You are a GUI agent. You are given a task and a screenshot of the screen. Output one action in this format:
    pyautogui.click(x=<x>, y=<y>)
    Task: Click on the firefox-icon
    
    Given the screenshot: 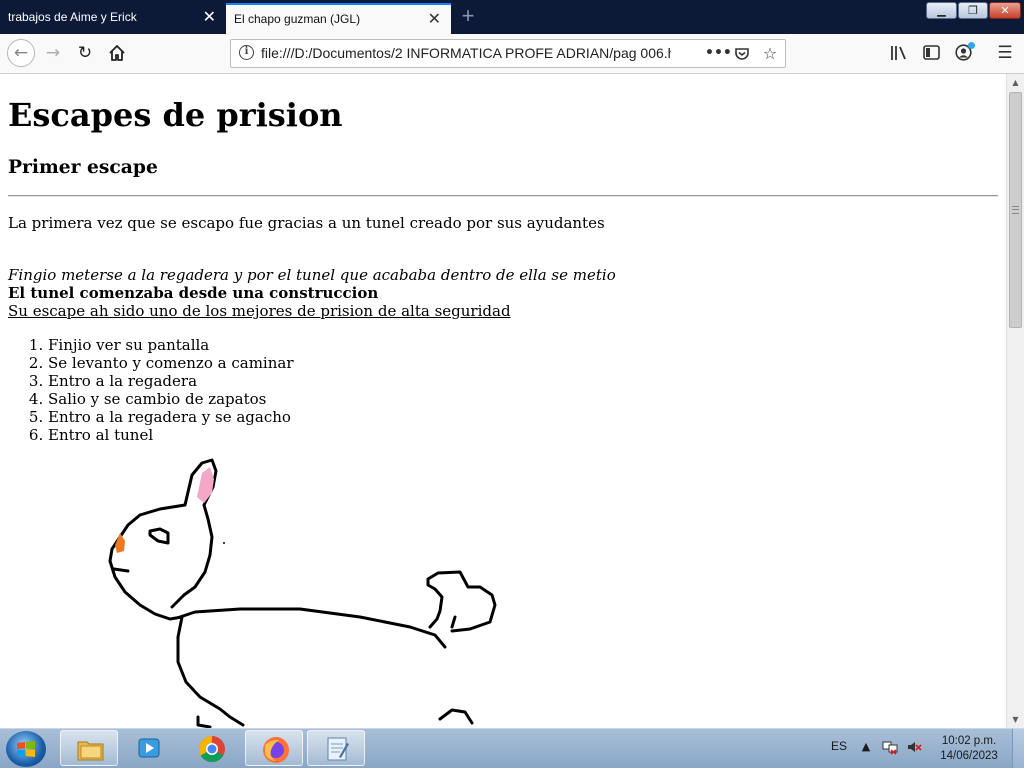 What is the action you would take?
    pyautogui.click(x=275, y=749)
    